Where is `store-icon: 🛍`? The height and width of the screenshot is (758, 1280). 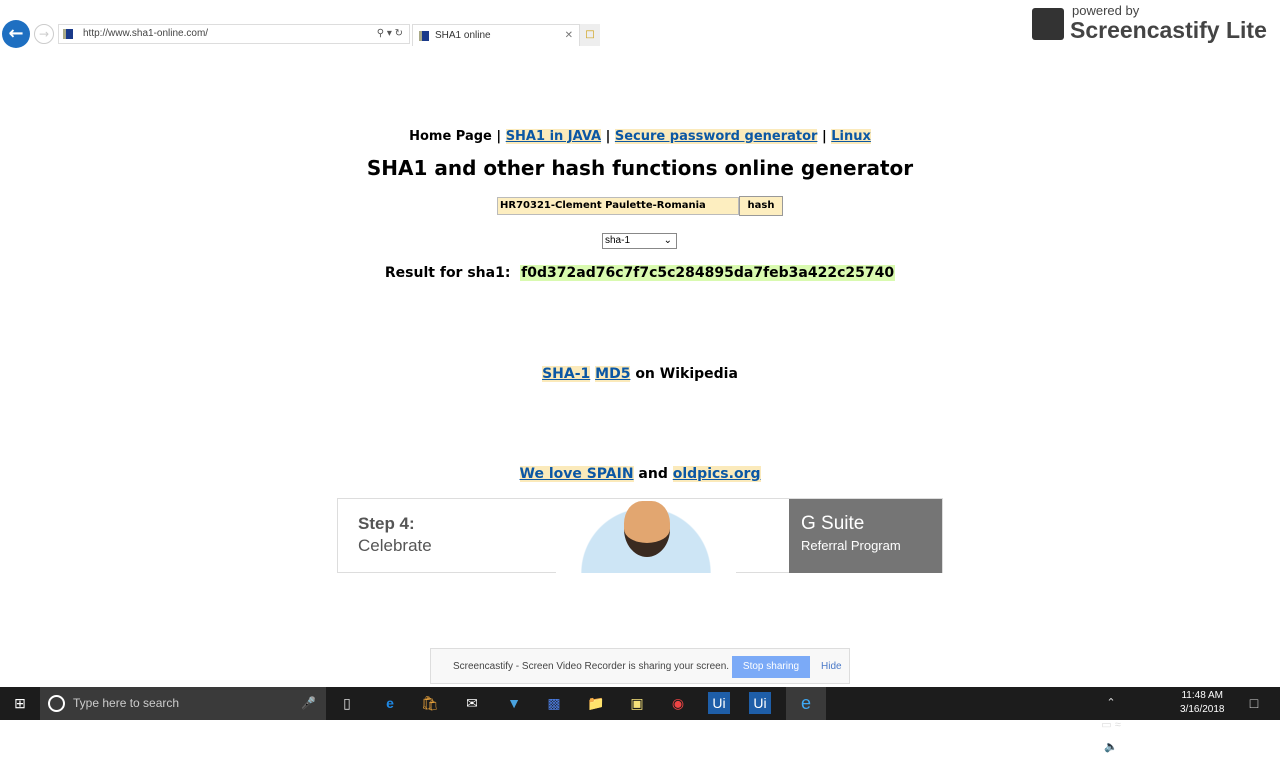 store-icon: 🛍 is located at coordinates (430, 703).